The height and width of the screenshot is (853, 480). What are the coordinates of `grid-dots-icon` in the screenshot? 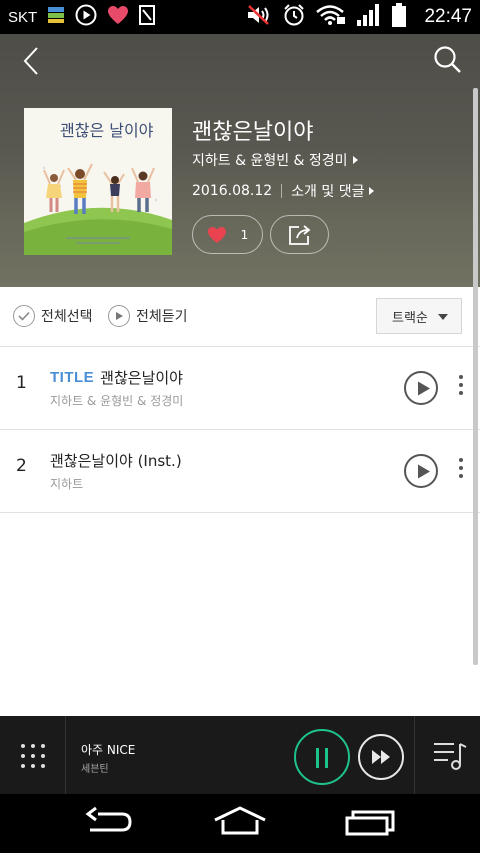 It's located at (33, 756).